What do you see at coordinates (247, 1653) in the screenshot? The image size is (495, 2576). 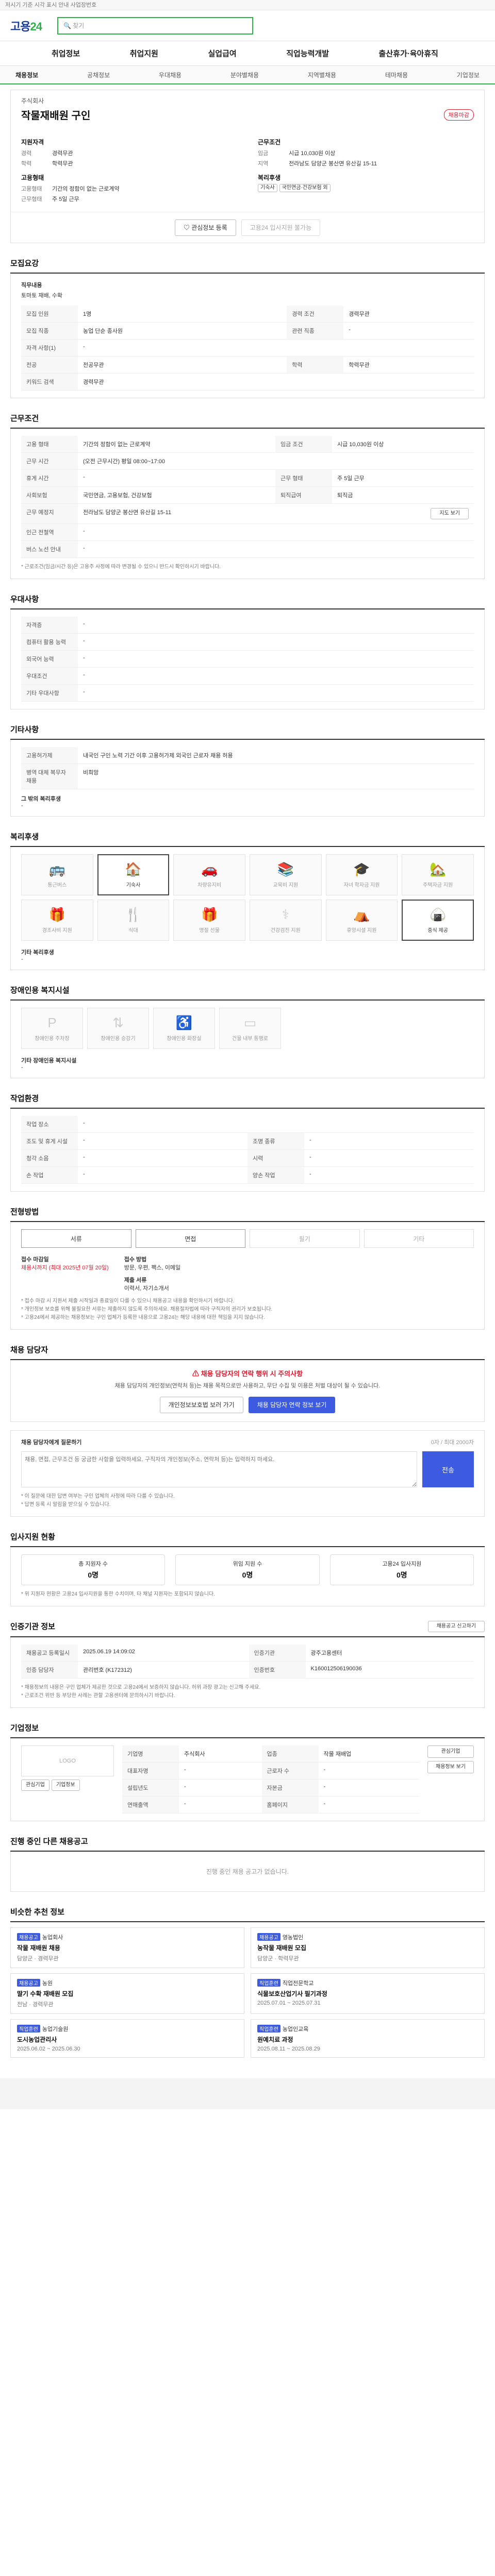 I see `table-row: 채용공고 등록일시 2025.06.19 14:09:02 인증기관 광주고용센터` at bounding box center [247, 1653].